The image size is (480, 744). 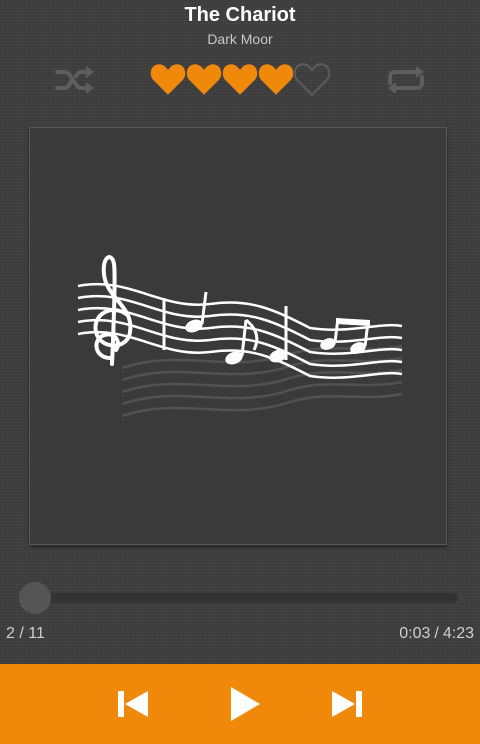 What do you see at coordinates (240, 15) in the screenshot?
I see `song-title: The Chariot` at bounding box center [240, 15].